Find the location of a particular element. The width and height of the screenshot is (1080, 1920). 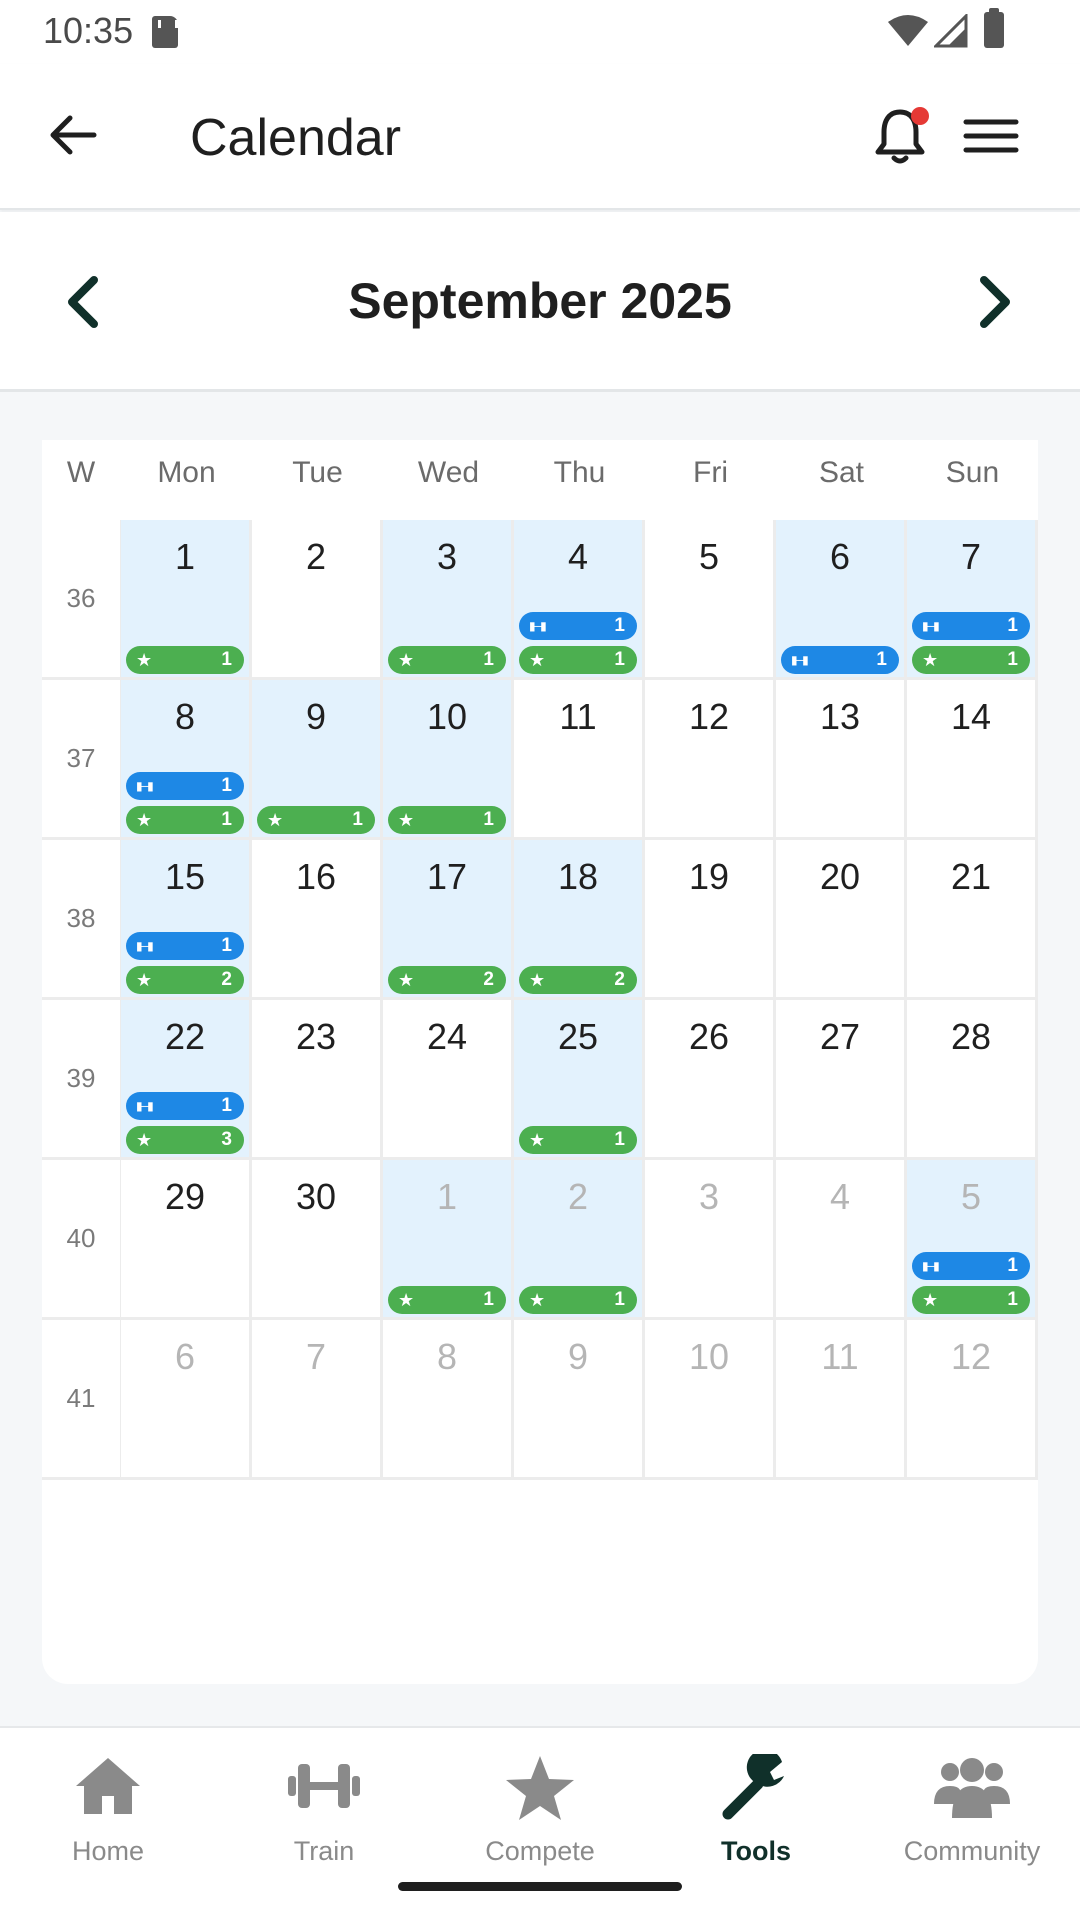

nav-home: Home is located at coordinates (108, 1819).